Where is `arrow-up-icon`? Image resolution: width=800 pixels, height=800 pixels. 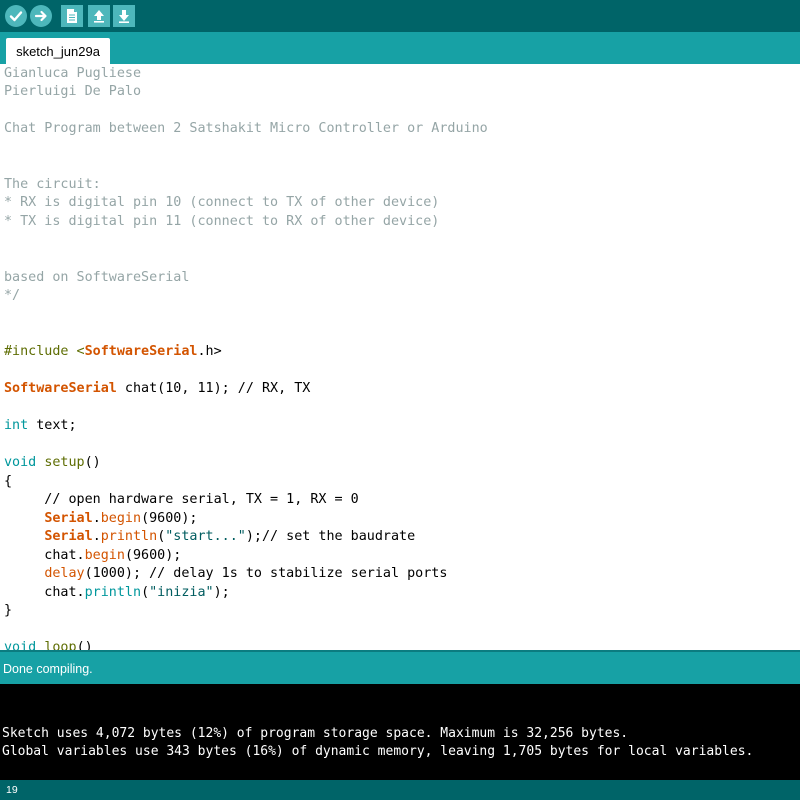
arrow-up-icon is located at coordinates (99, 16).